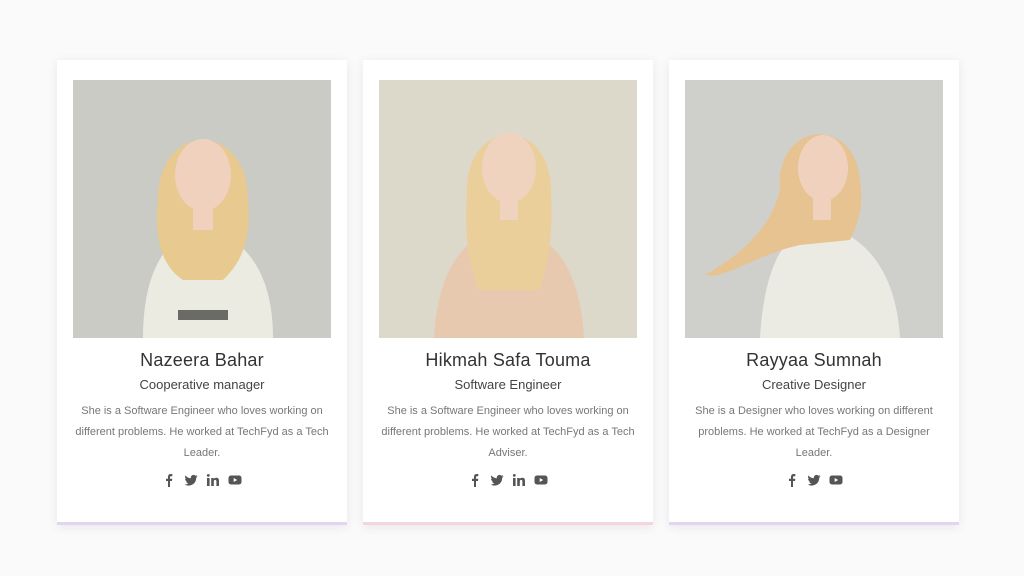 The height and width of the screenshot is (576, 1024). I want to click on member-name: Nazeera Bahar, so click(202, 360).